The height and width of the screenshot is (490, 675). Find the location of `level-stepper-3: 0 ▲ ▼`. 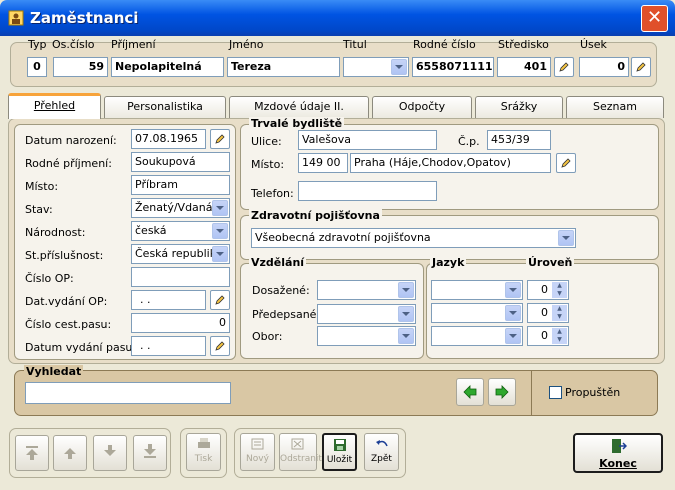

level-stepper-3: 0 ▲ ▼ is located at coordinates (548, 336).